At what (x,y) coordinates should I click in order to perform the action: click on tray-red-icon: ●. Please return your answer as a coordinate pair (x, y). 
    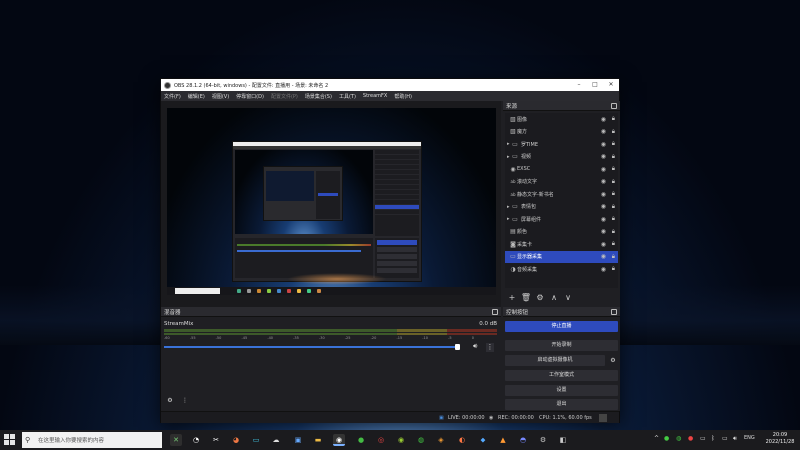
    Looking at the image, I should click on (690, 438).